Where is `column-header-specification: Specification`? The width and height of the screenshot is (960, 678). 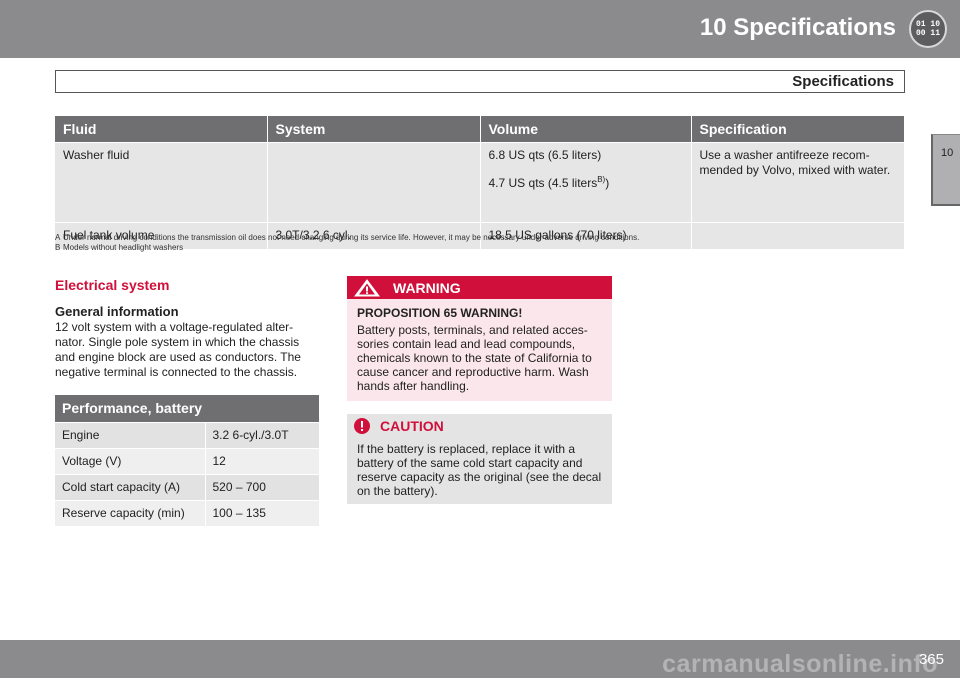
column-header-specification: Specification is located at coordinates (797, 129).